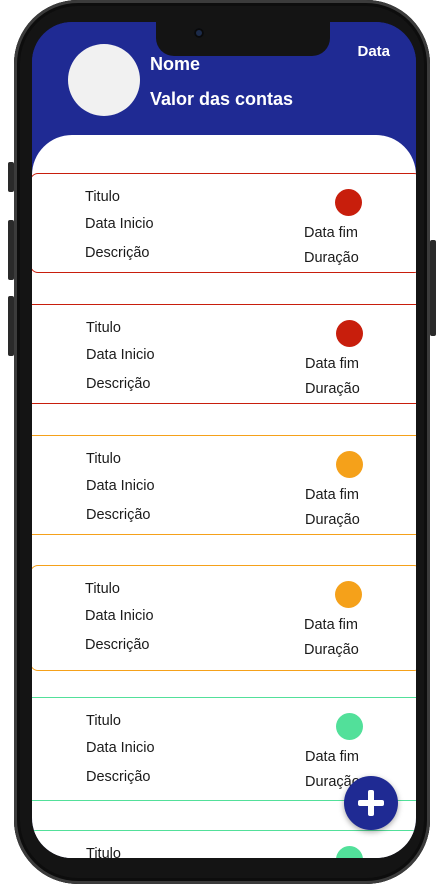 This screenshot has width=442, height=886. Describe the element at coordinates (104, 80) in the screenshot. I see `avatar` at that location.